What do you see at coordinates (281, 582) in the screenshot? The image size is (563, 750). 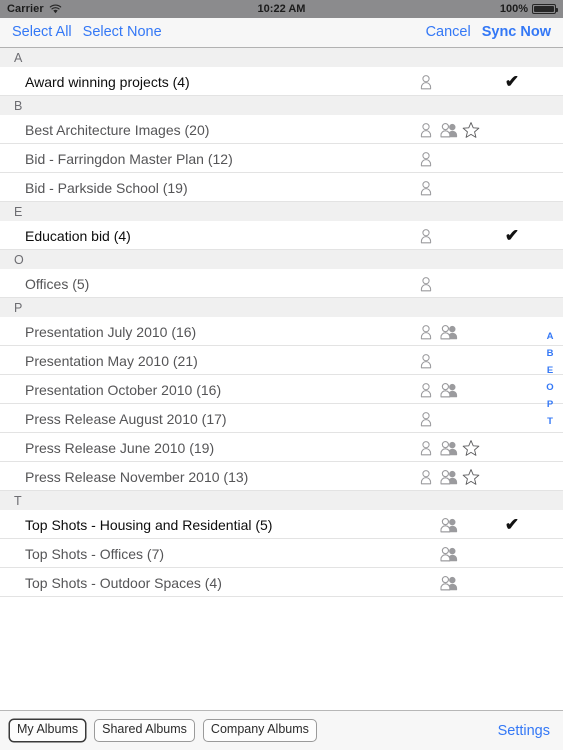 I see `album-row: Top Shots - Outdoor Spaces (4)` at bounding box center [281, 582].